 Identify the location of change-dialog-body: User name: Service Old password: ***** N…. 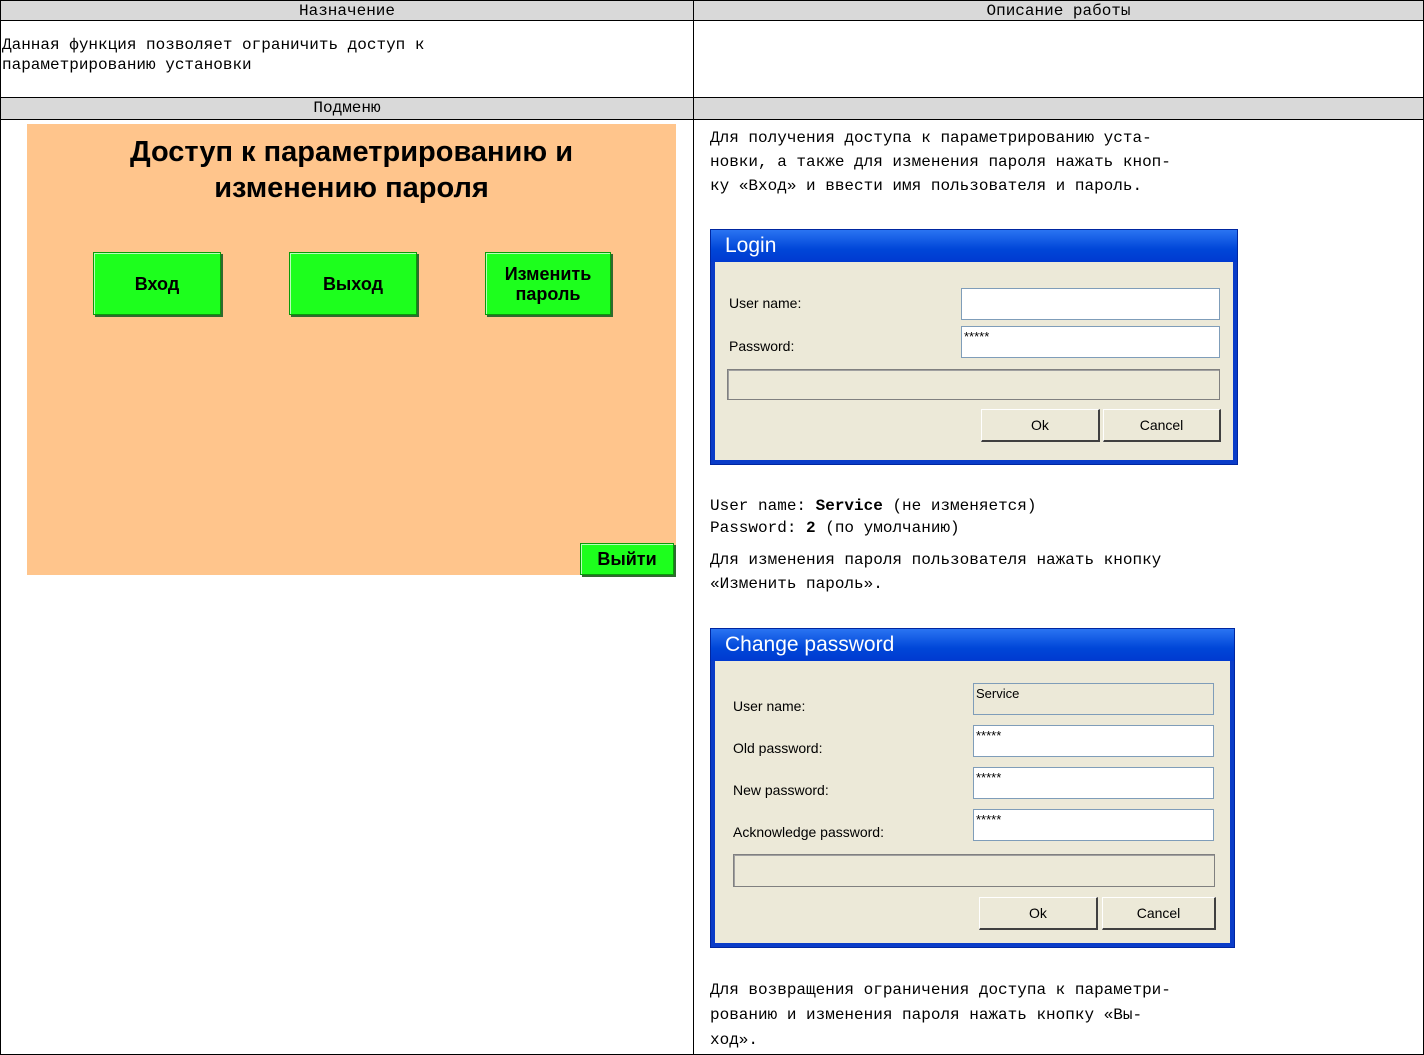
(972, 802).